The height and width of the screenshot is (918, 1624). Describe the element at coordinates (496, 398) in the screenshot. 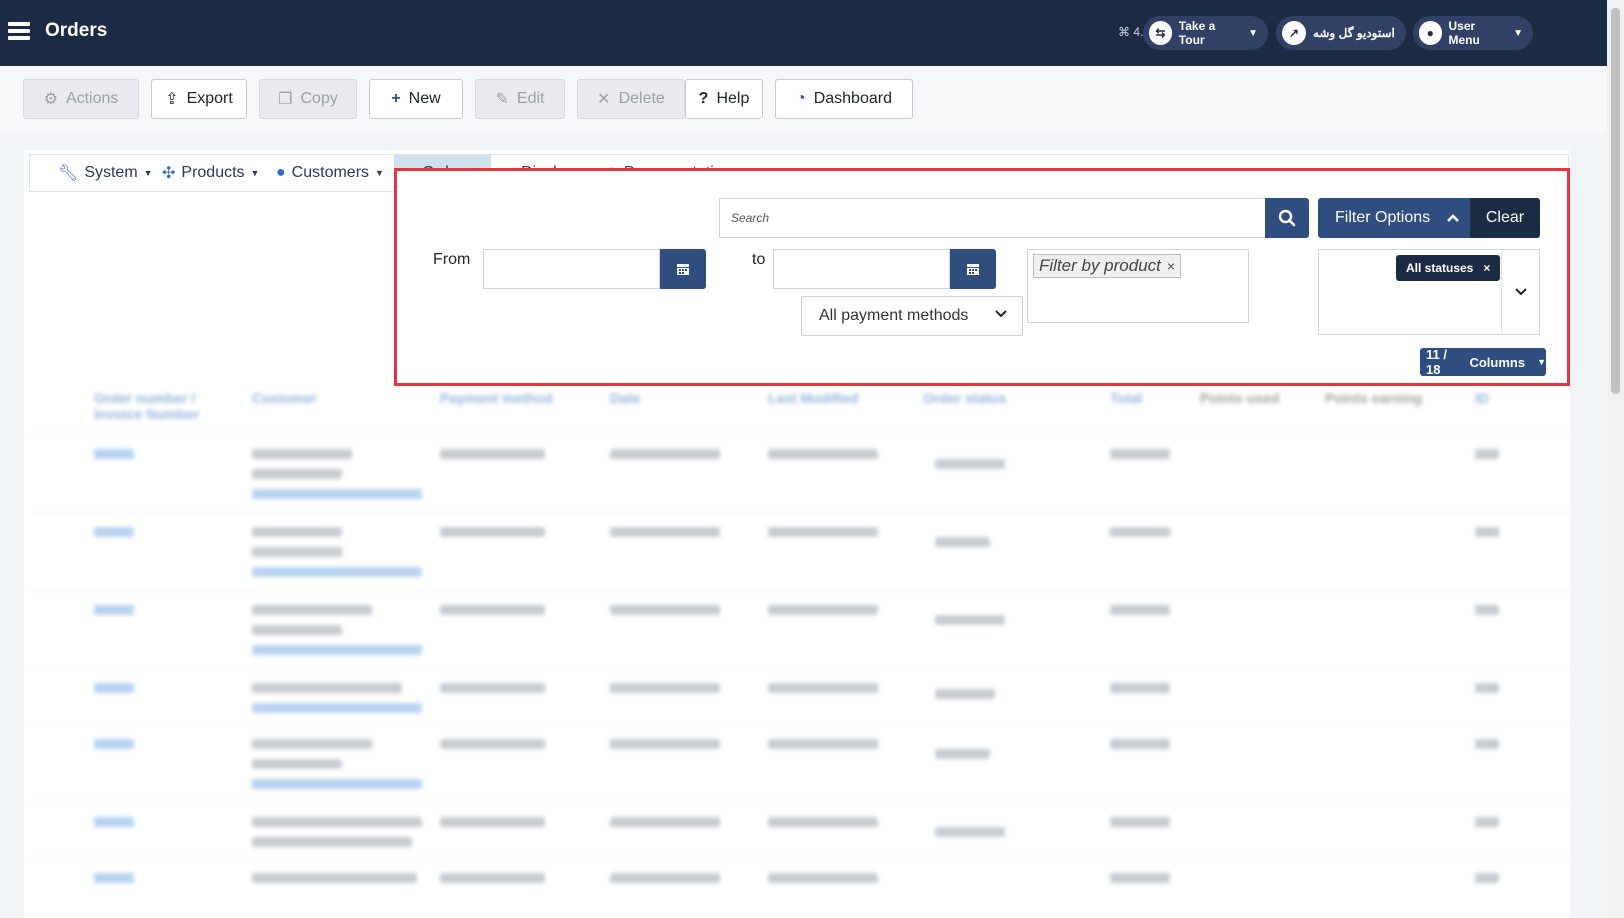

I see `col-payment-method: Payment method` at that location.